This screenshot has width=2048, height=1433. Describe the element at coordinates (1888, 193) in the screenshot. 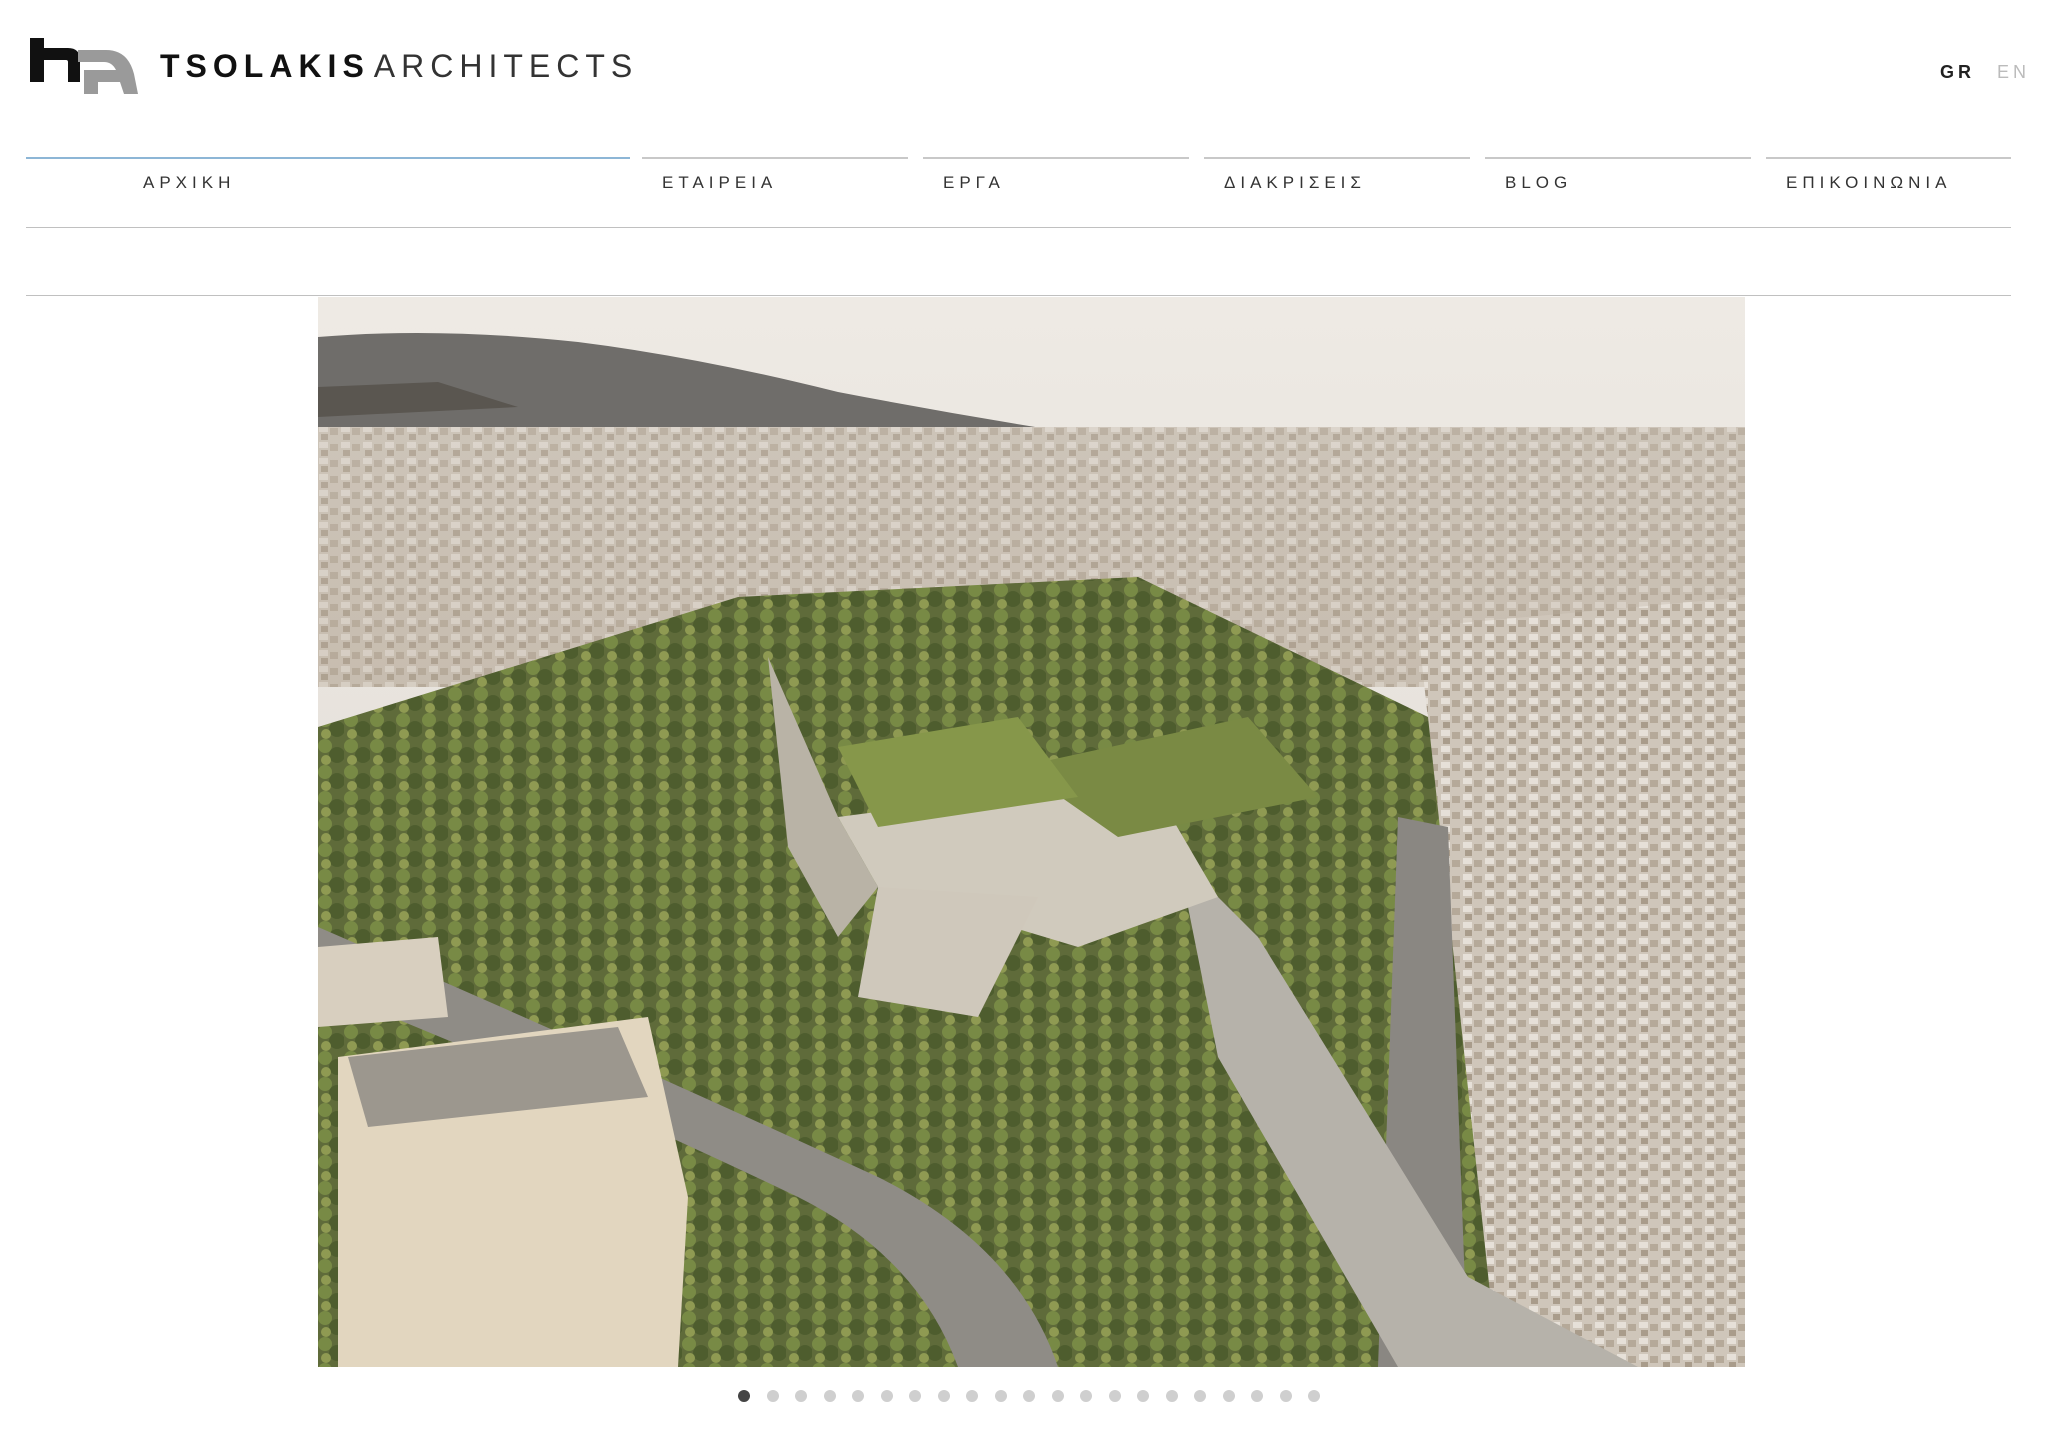

I see `nav-item-contact: ΕΠΙΚΟΙΝΩΝΙΑ` at that location.